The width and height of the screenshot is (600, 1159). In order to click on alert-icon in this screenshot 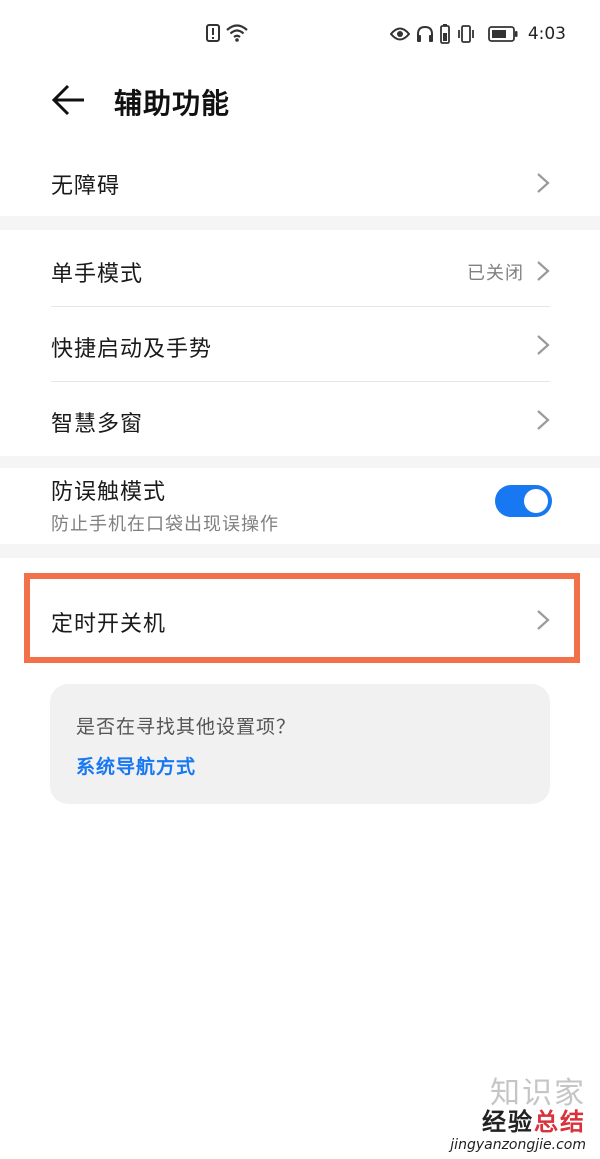, I will do `click(213, 33)`.